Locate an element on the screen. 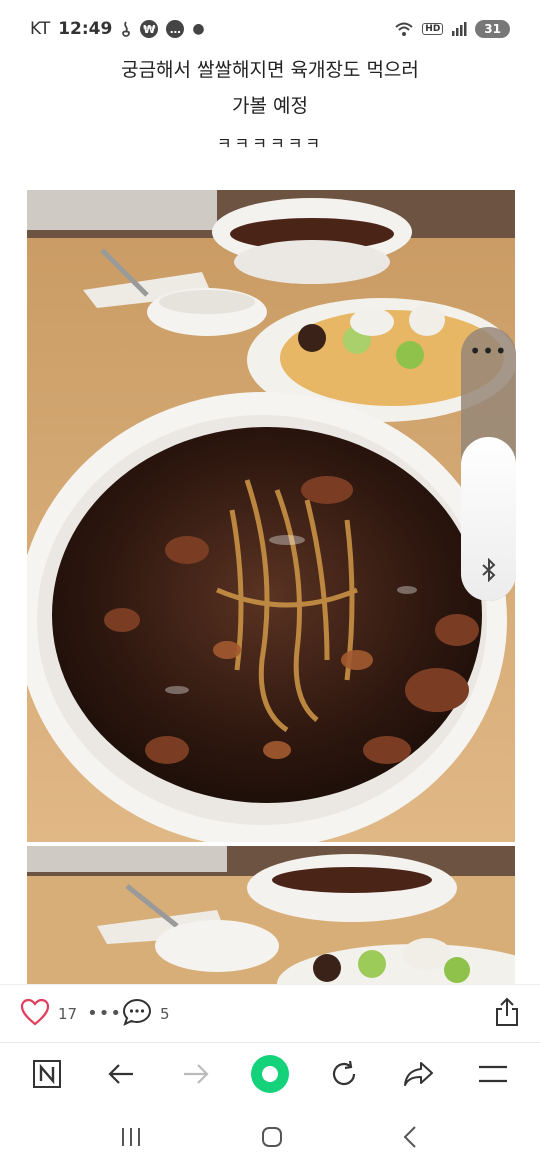 Image resolution: width=540 pixels, height=1170 pixels. status-right: HD 31 is located at coordinates (452, 29).